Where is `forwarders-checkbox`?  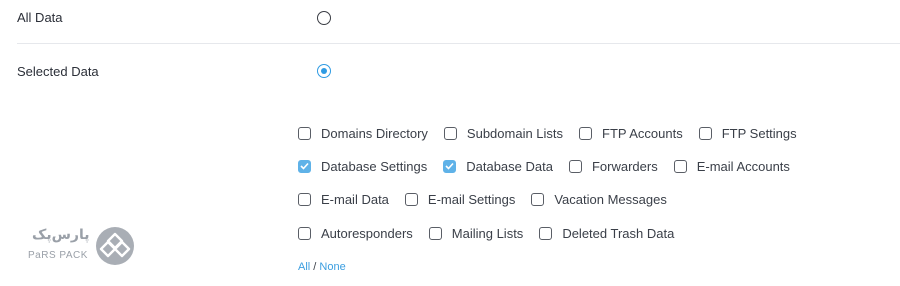
forwarders-checkbox is located at coordinates (575, 166).